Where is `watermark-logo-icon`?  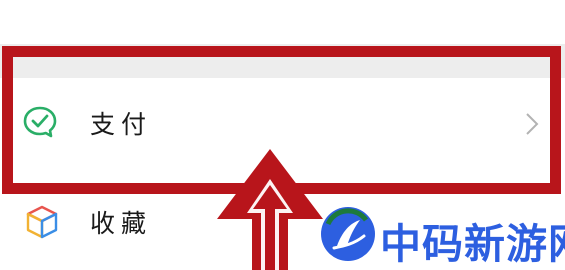 watermark-logo-icon is located at coordinates (348, 234).